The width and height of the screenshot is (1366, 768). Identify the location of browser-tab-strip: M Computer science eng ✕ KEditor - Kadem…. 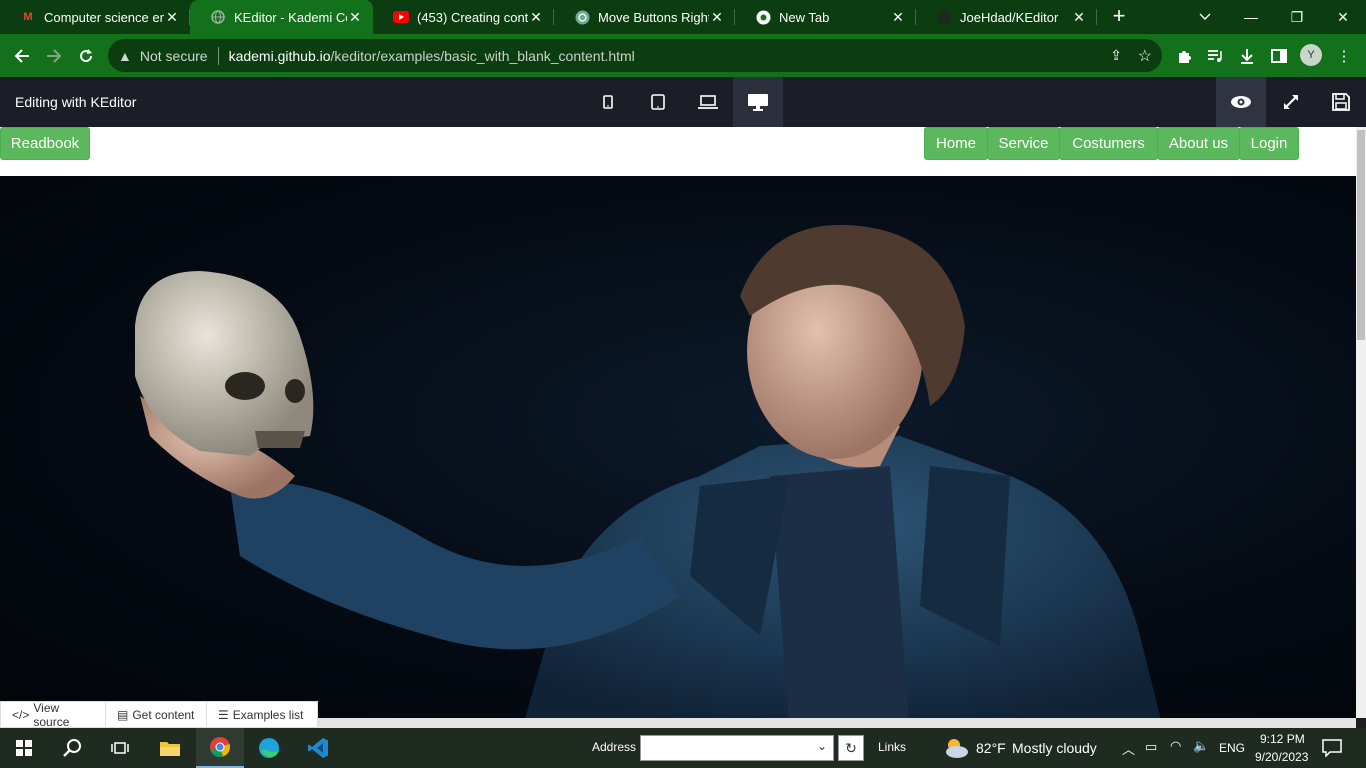
(683, 17).